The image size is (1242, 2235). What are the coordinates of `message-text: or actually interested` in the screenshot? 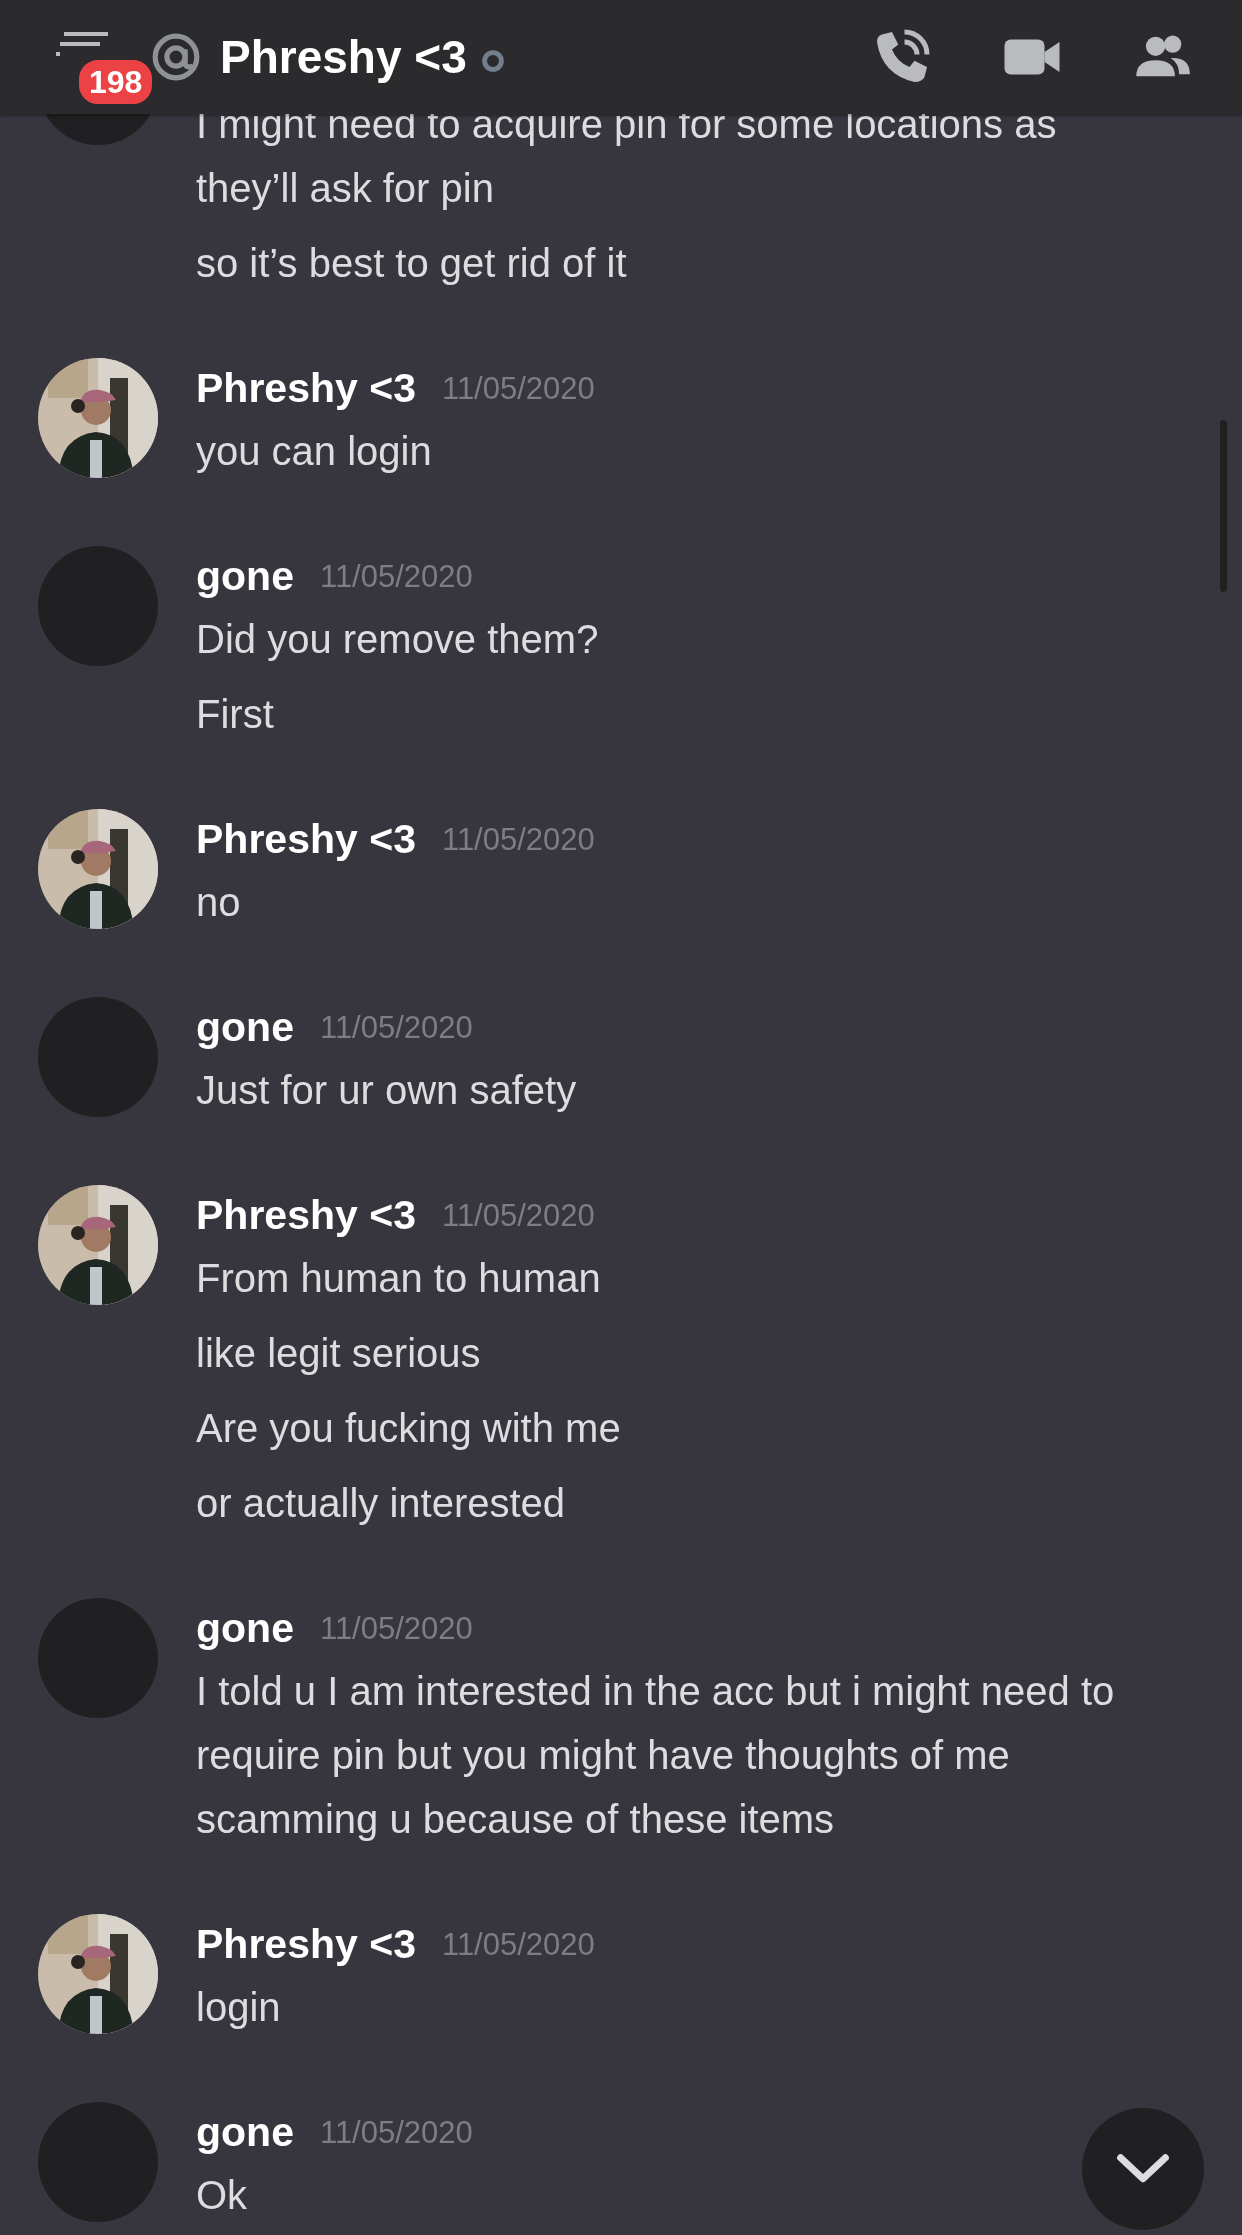 It's located at (381, 1503).